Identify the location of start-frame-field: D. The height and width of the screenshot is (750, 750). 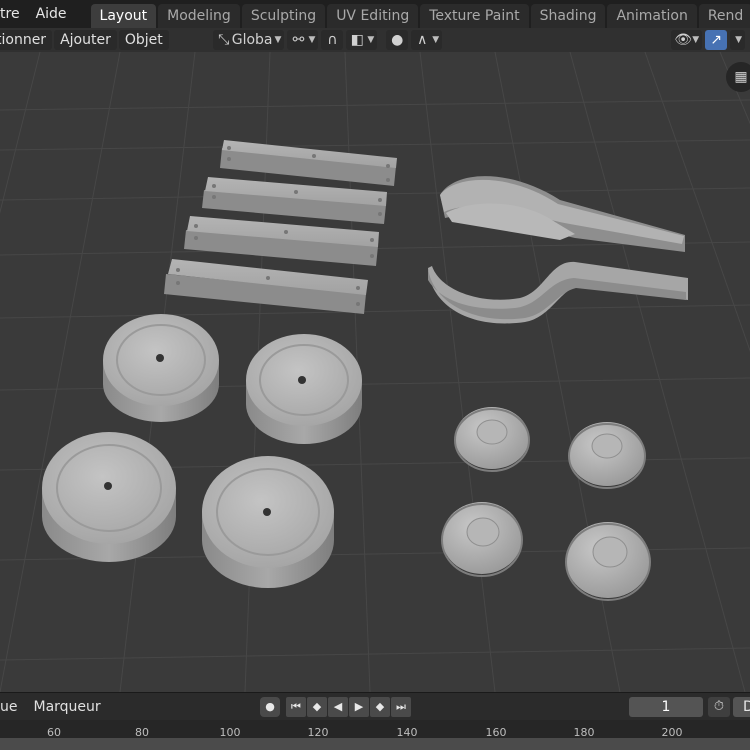
(741, 707).